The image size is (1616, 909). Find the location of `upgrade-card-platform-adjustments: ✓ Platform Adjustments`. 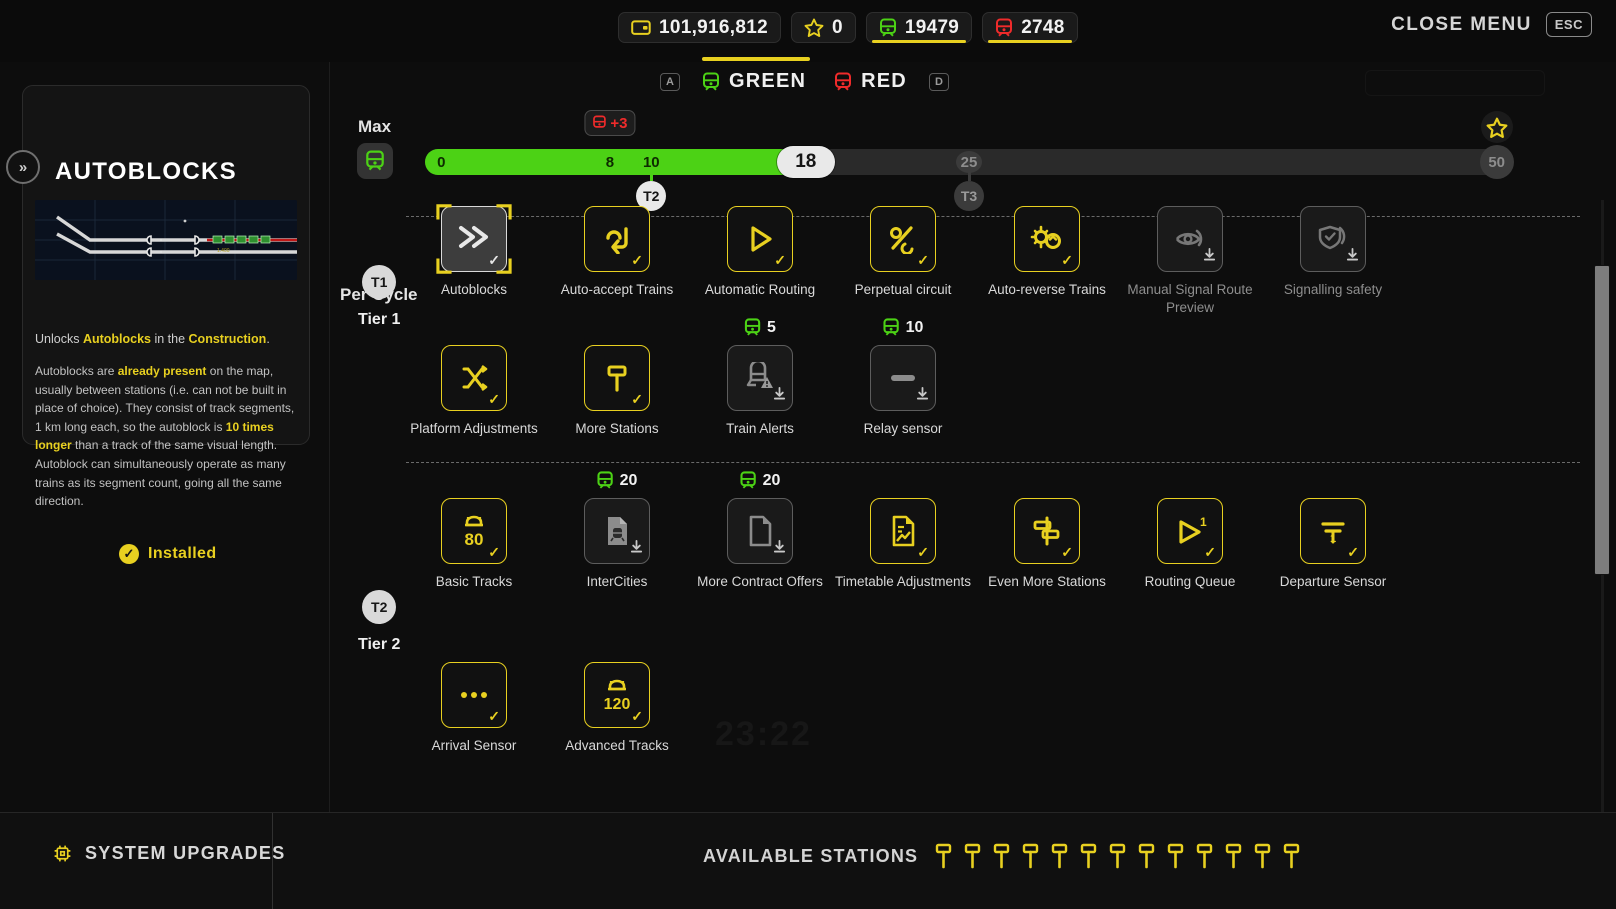

upgrade-card-platform-adjustments: ✓ Platform Adjustments is located at coordinates (474, 391).